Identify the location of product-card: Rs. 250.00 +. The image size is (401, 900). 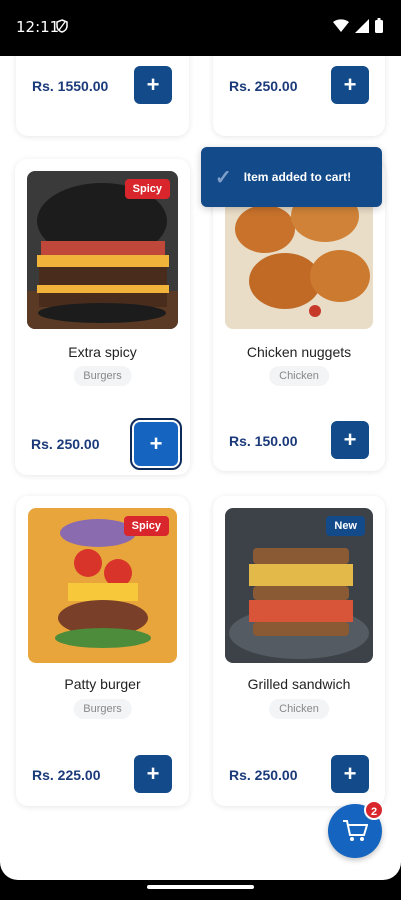
(299, 96).